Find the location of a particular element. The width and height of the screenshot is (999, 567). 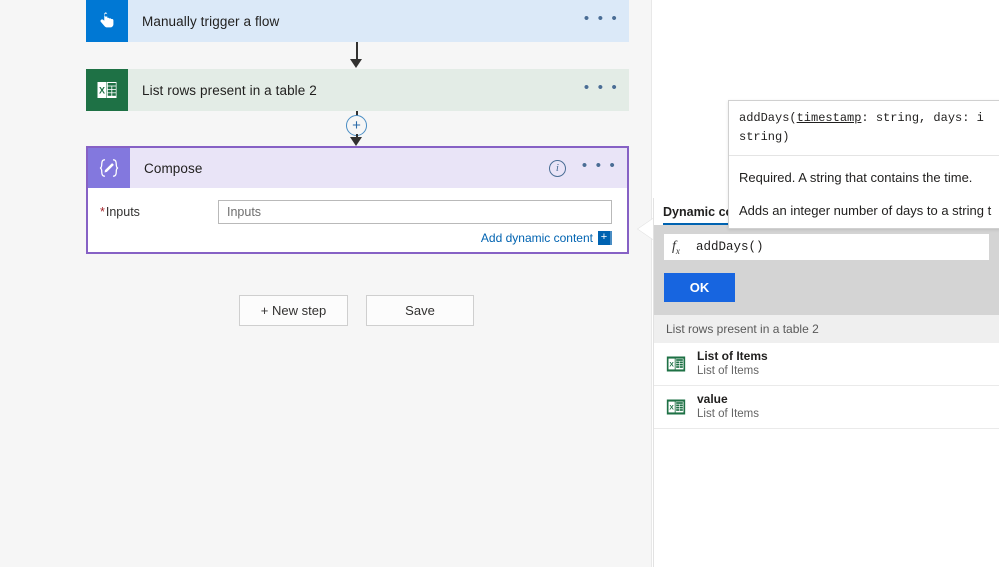

flow-step-list-rows-menu-icon: • • • is located at coordinates (601, 90).